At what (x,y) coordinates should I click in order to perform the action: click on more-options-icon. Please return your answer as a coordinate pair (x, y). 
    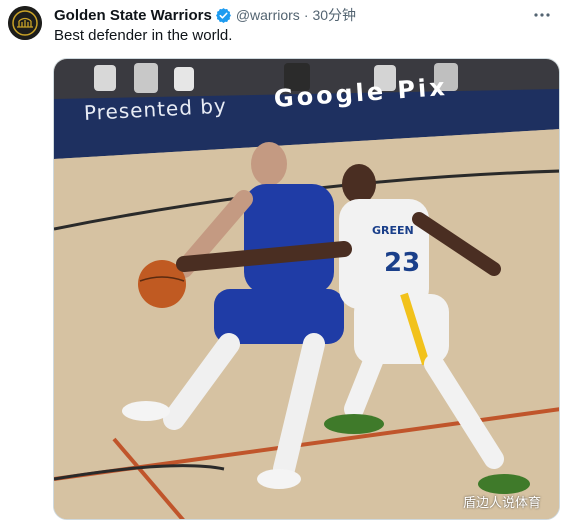
    Looking at the image, I should click on (542, 15).